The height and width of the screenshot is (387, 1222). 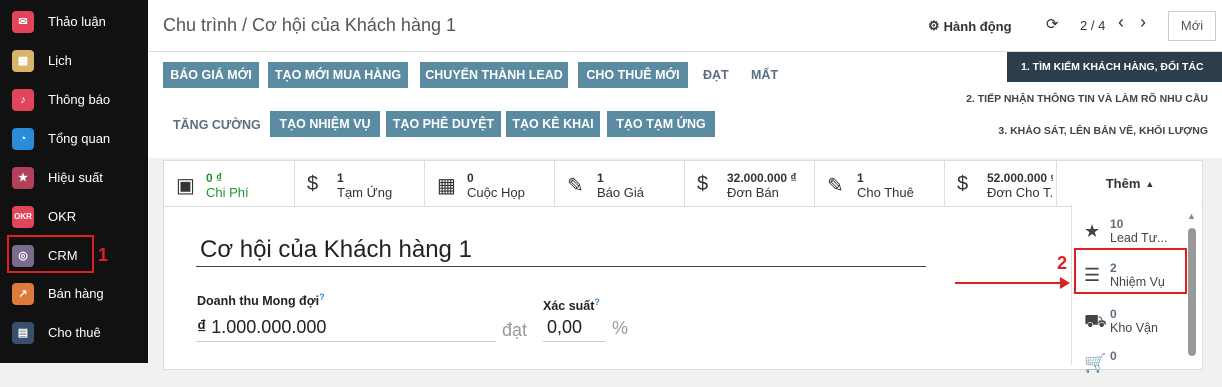 I want to click on okr-icon: OKR, so click(x=23, y=216).